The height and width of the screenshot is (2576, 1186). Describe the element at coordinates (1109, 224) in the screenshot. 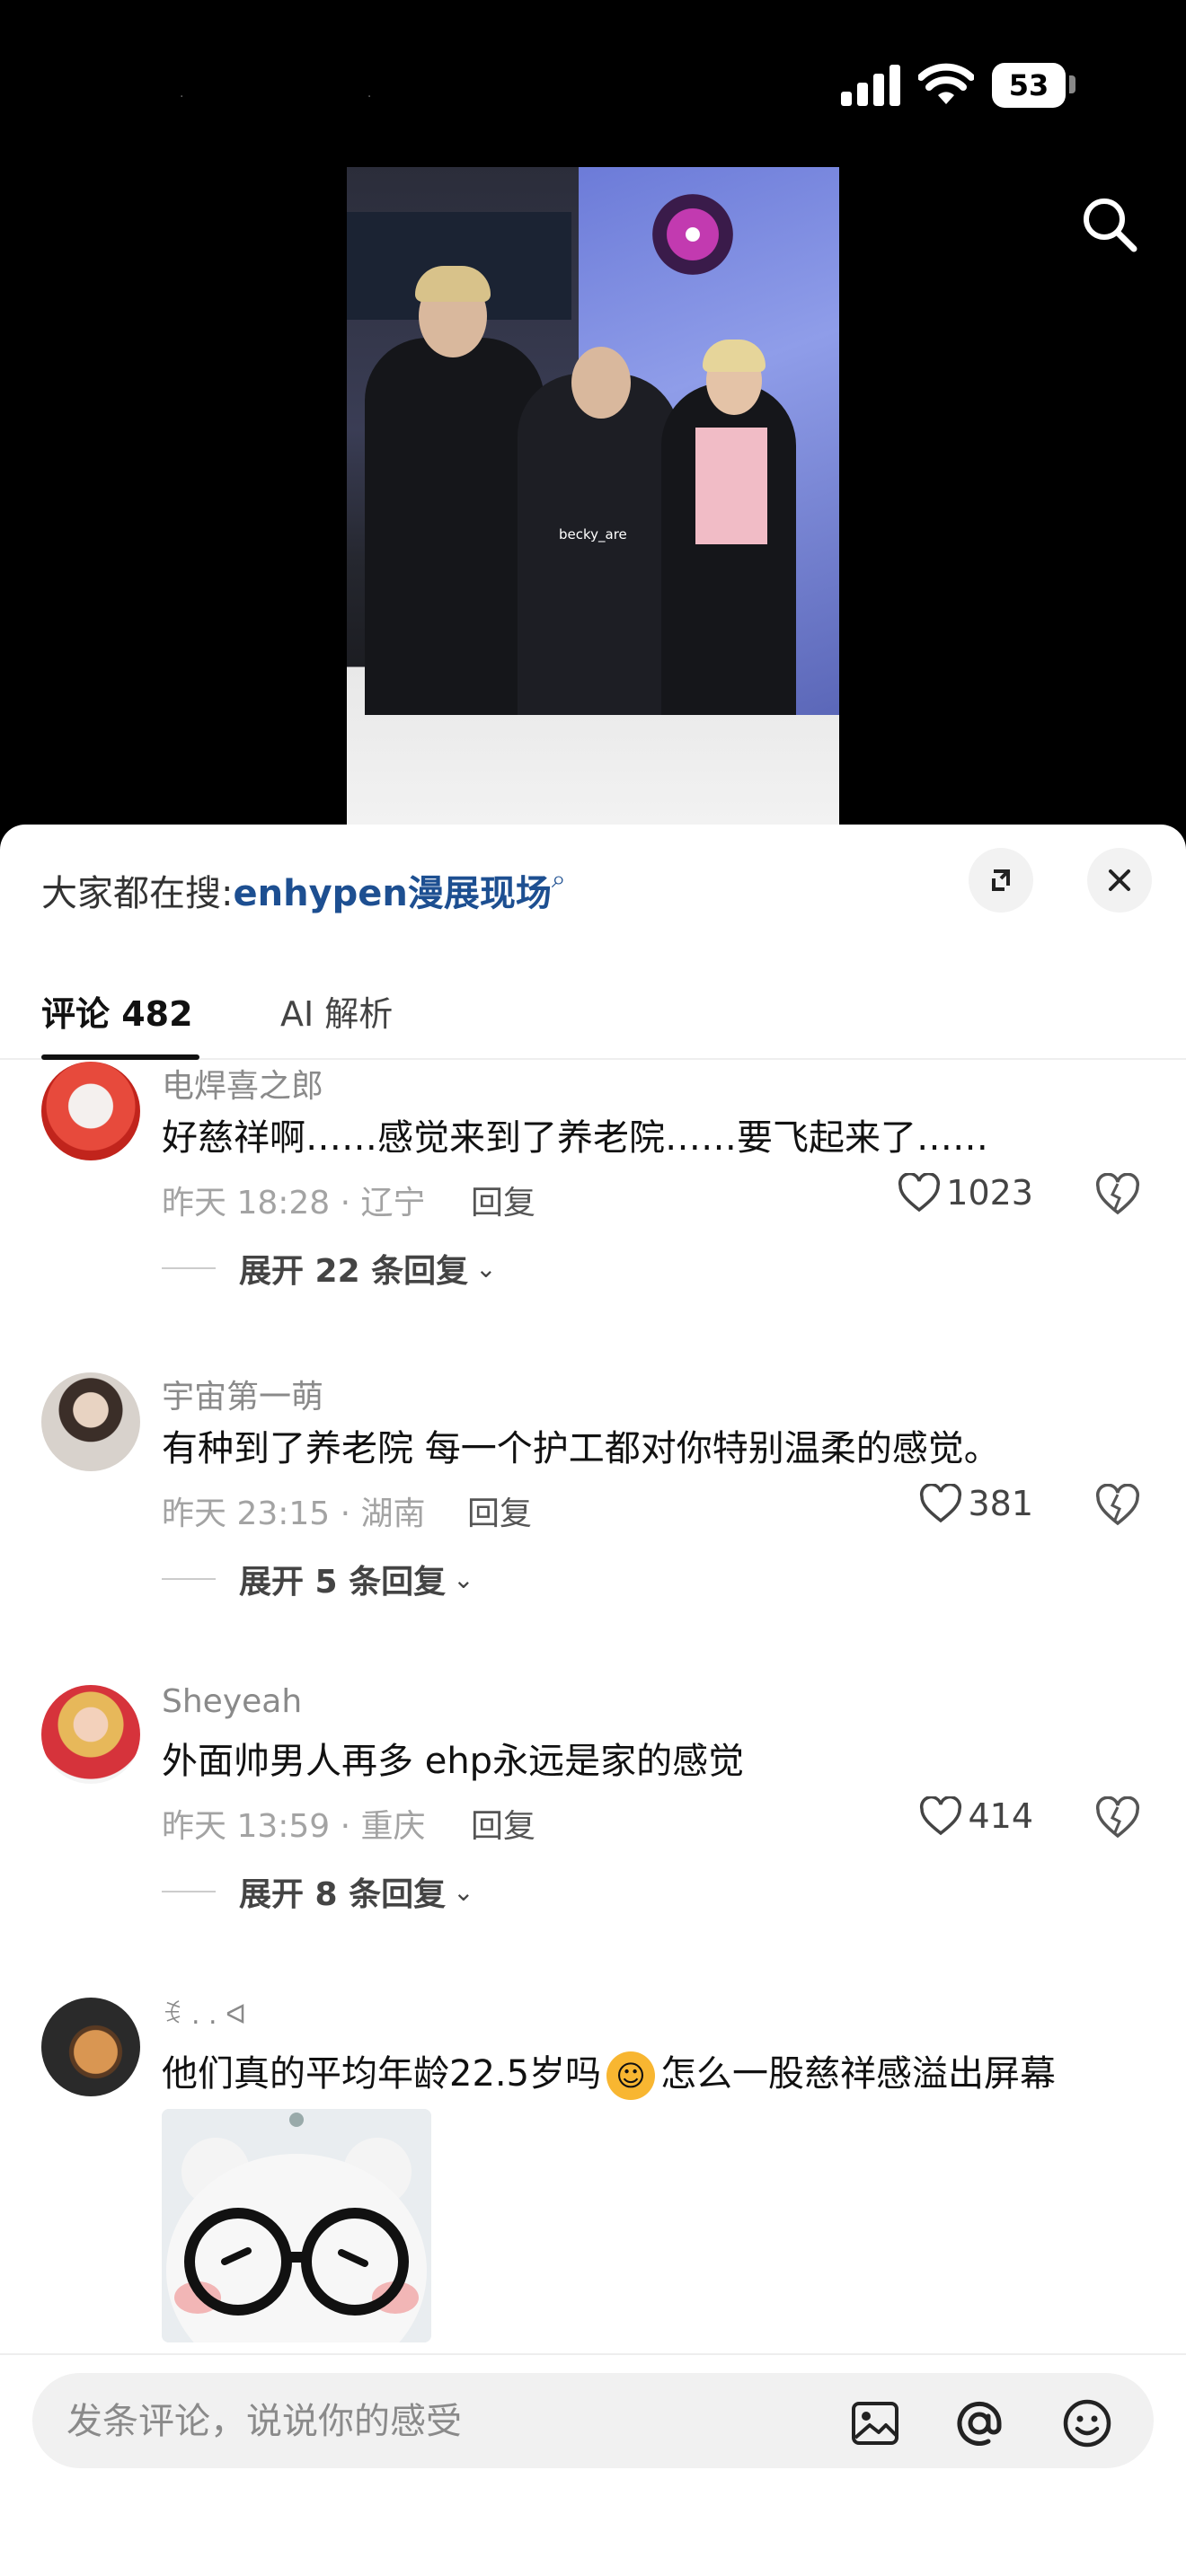

I see `search-icon` at that location.